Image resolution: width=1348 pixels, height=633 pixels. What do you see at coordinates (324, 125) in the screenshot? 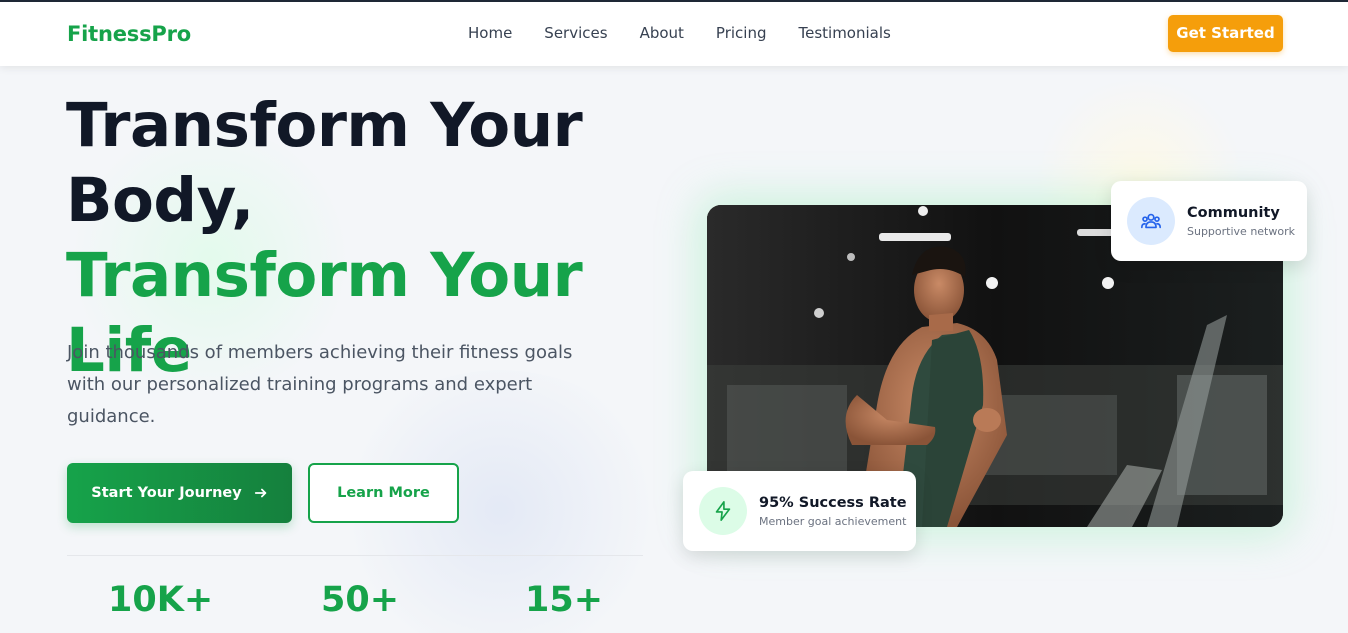
I see `hero-title-line1: Transform Your` at bounding box center [324, 125].